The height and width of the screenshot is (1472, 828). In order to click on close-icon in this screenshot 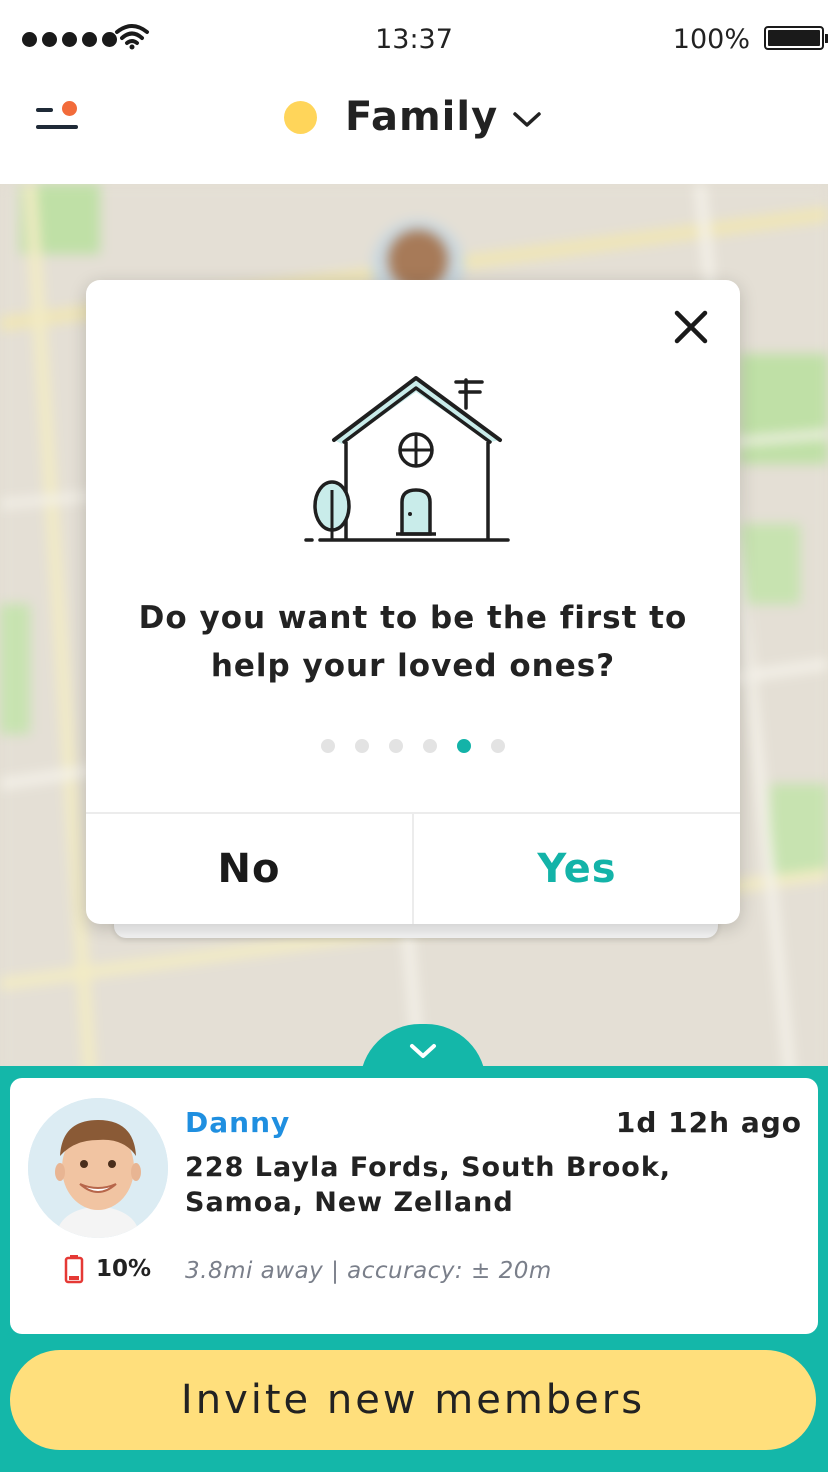, I will do `click(691, 327)`.